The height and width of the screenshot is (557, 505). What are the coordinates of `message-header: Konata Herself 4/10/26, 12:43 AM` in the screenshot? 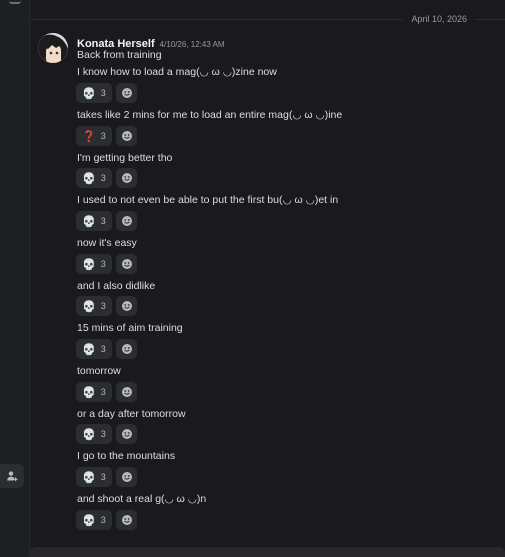 It's located at (151, 42).